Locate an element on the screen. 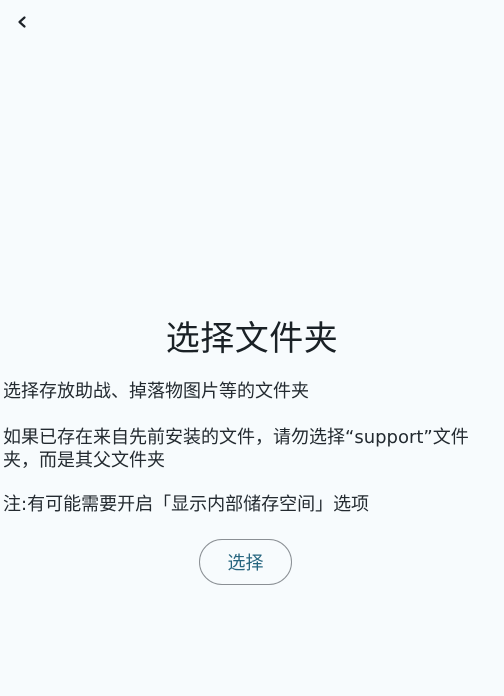 The height and width of the screenshot is (696, 504). description-text: 选择存放助战、掉落物图片等的文件夹 is located at coordinates (156, 391).